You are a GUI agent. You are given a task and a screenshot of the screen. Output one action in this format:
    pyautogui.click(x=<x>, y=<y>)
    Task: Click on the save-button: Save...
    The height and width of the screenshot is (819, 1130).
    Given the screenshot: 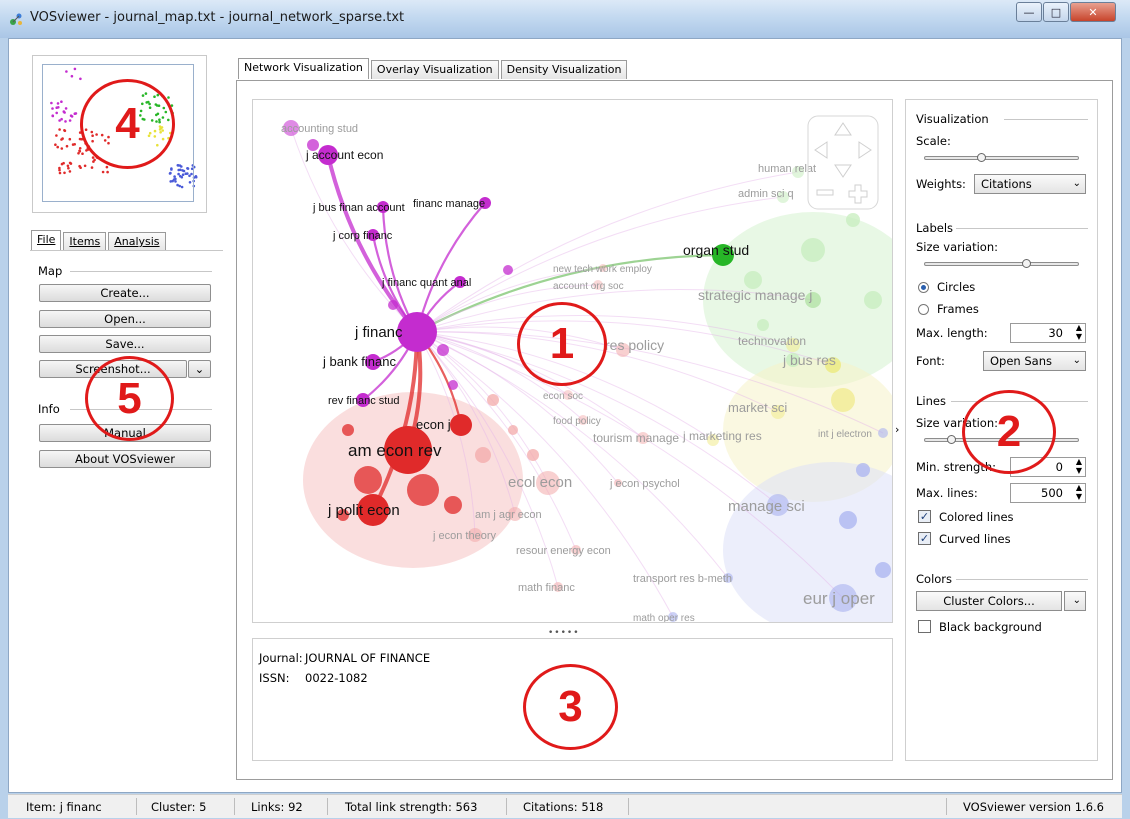 What is the action you would take?
    pyautogui.click(x=125, y=344)
    